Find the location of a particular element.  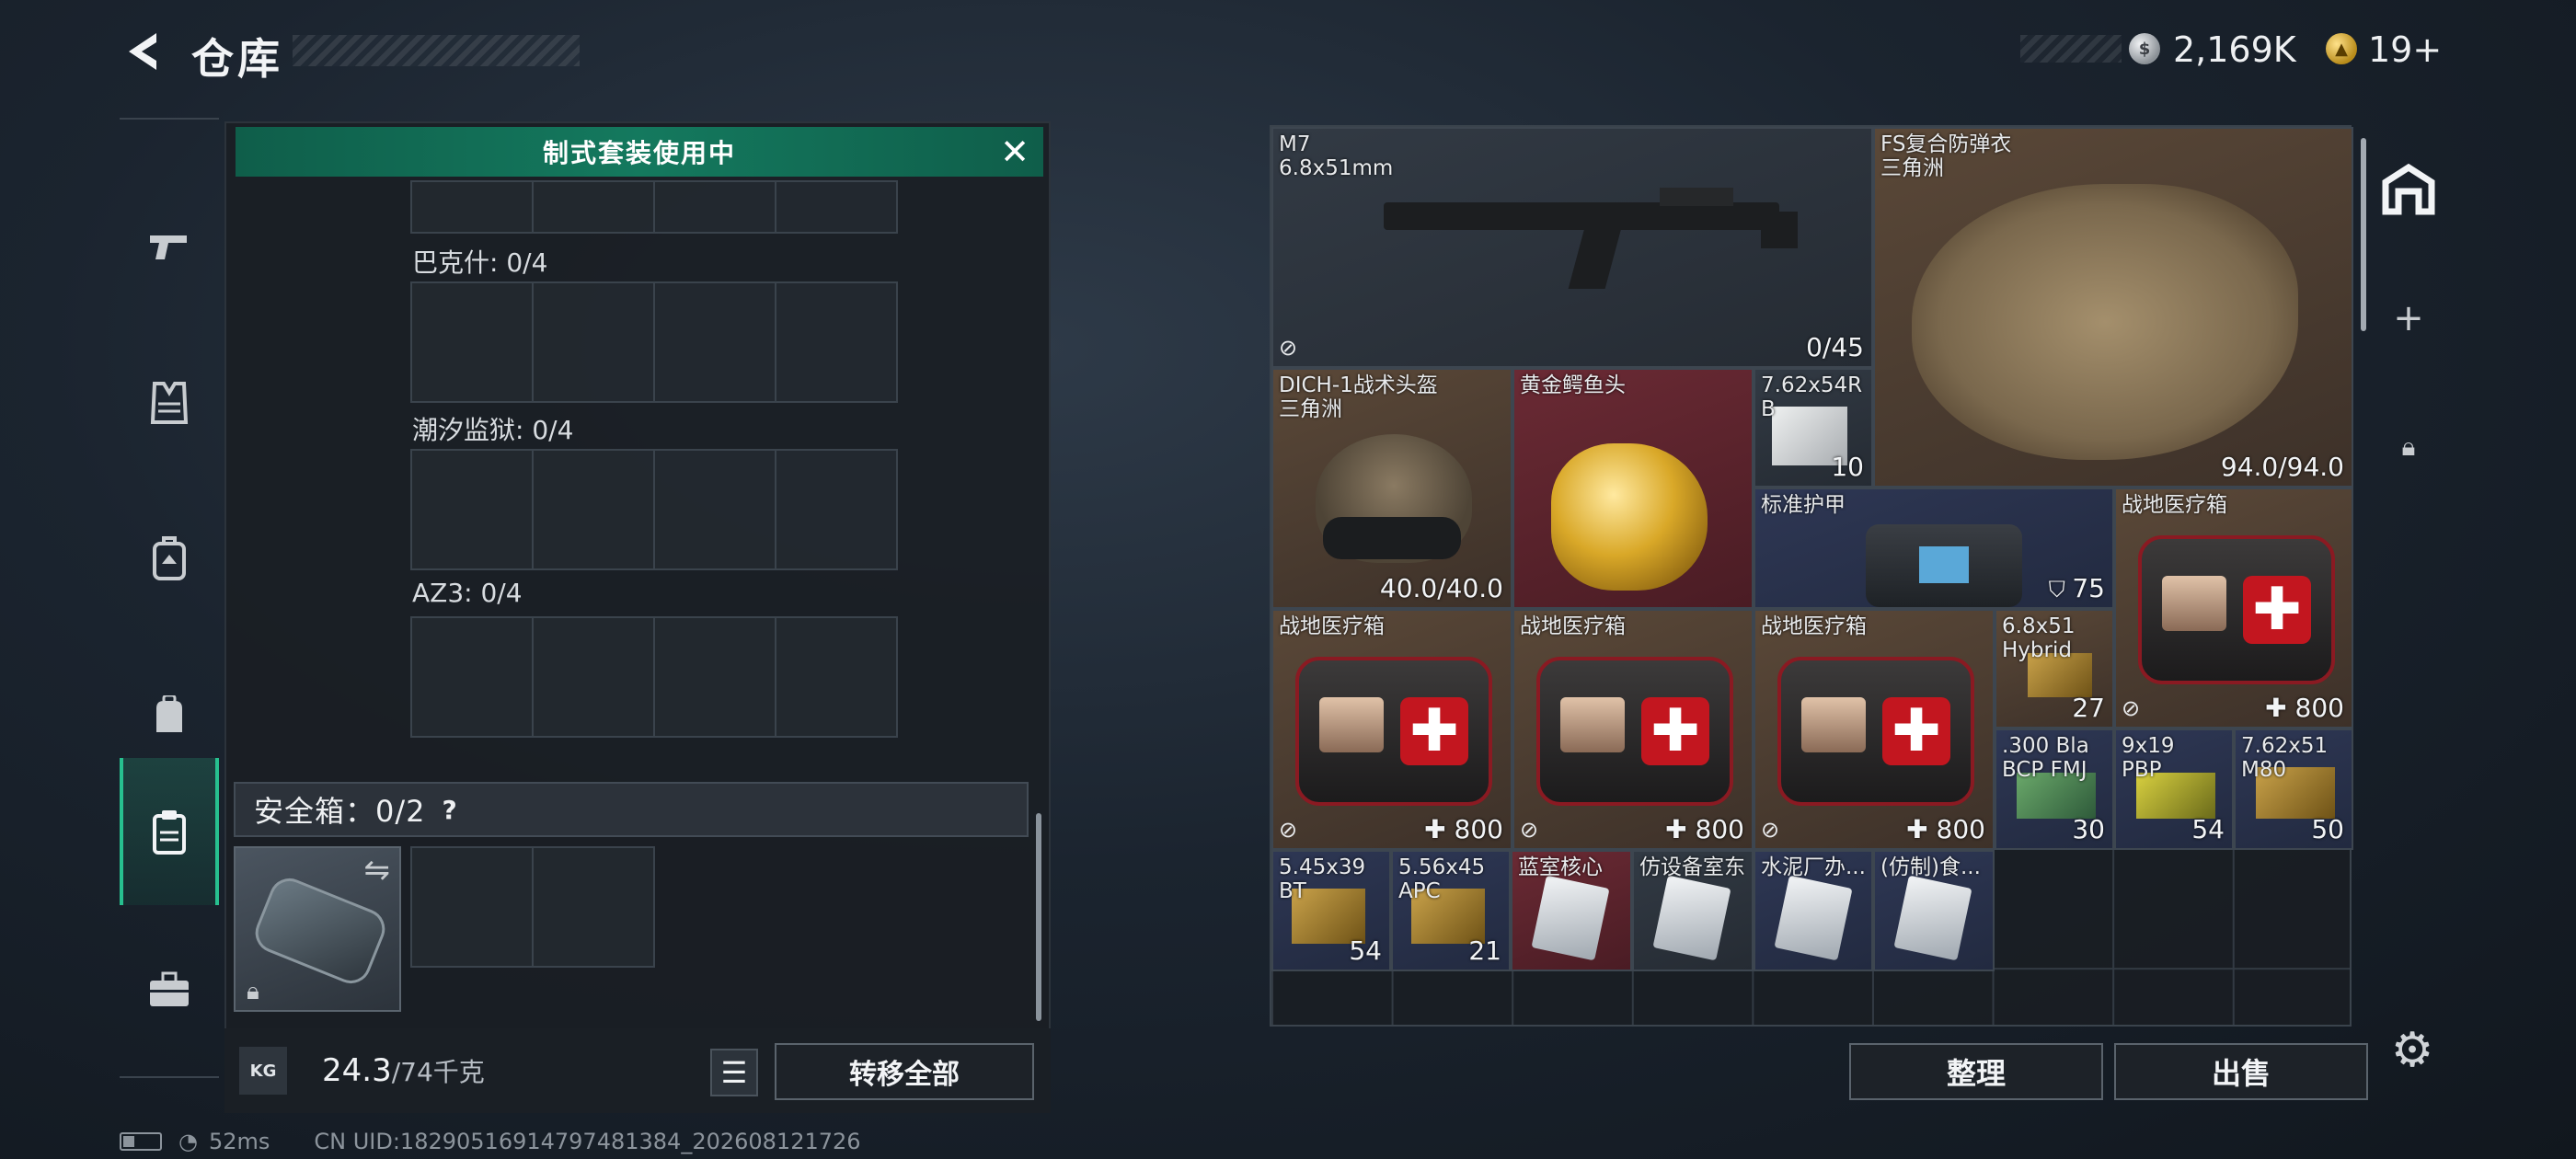

safebox-case-image is located at coordinates (320, 931).